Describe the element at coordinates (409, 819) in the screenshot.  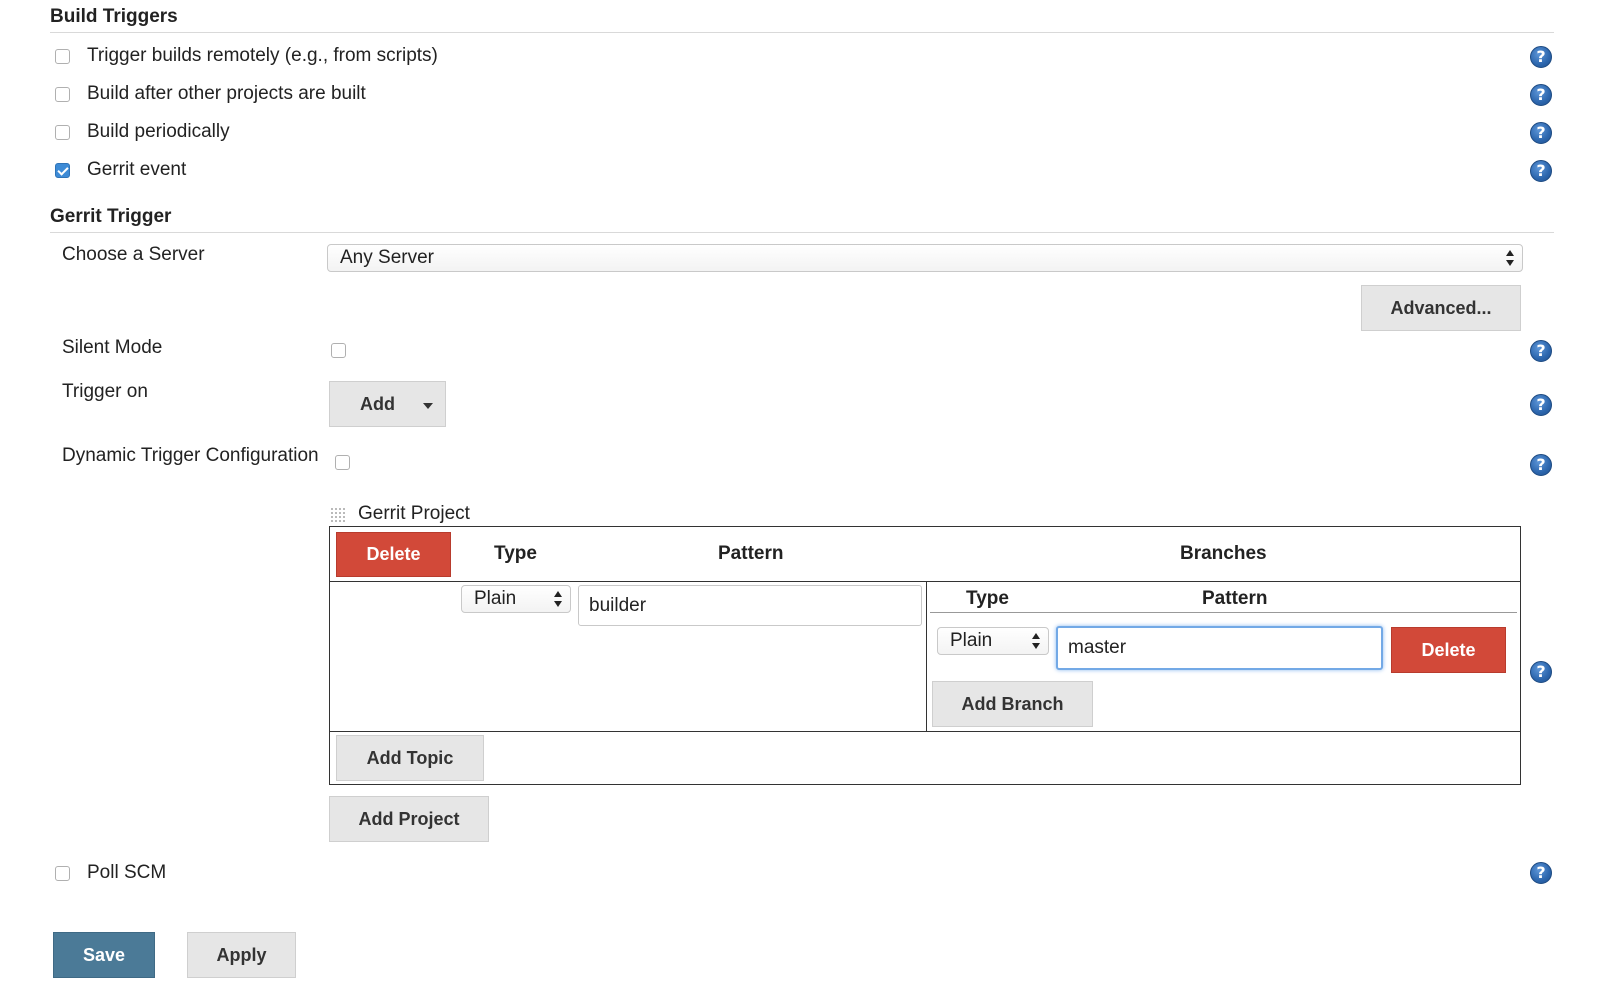
I see `add-project-button: Add Project` at that location.